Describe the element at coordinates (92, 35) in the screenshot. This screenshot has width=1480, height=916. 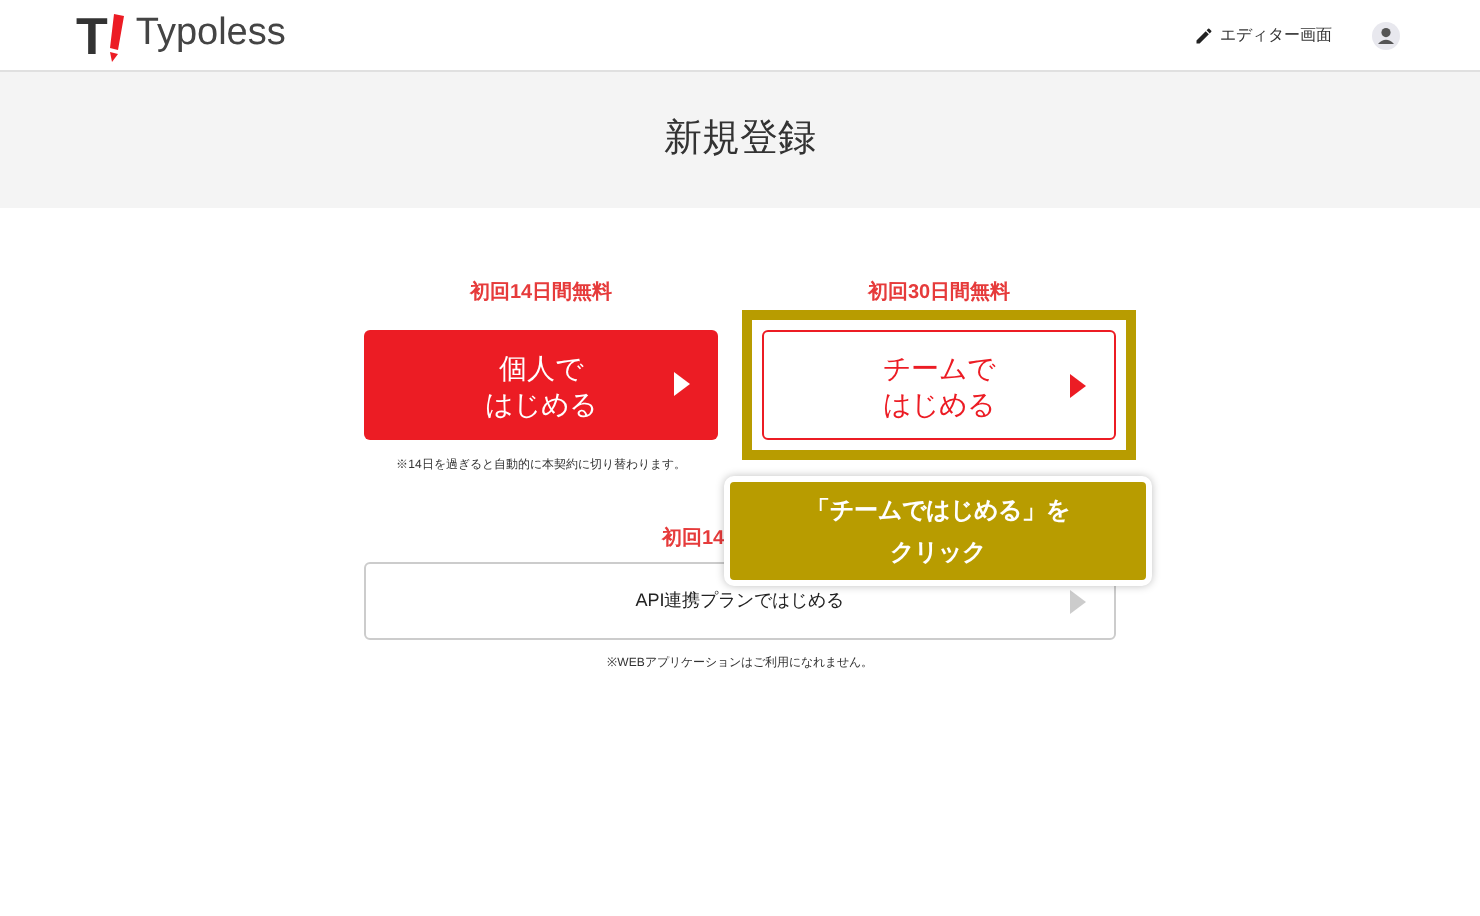
I see `logo-mark: T` at that location.